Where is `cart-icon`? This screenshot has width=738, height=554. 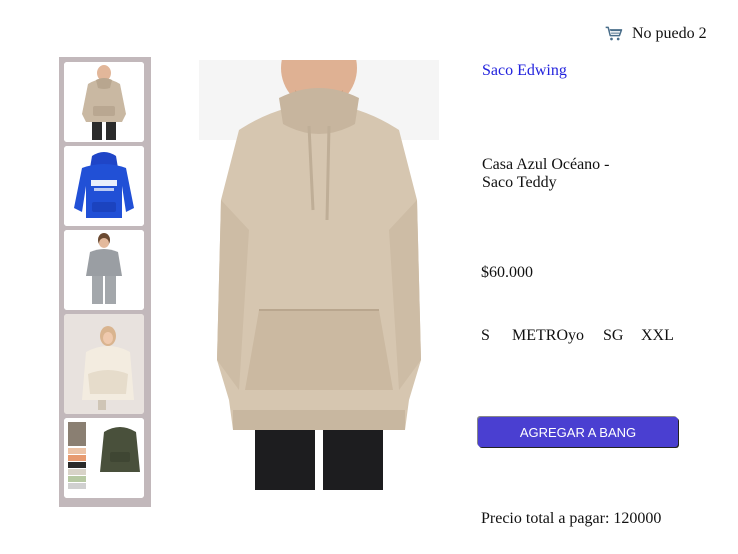 cart-icon is located at coordinates (614, 33).